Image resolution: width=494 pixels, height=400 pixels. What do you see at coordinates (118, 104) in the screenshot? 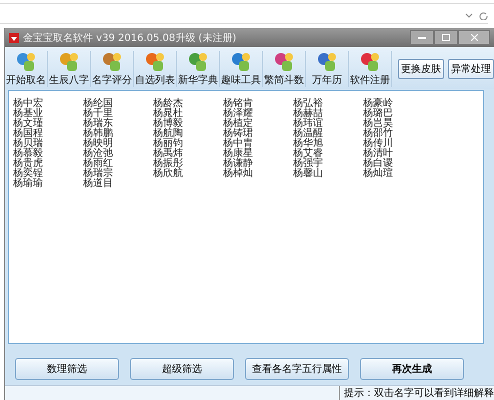
I see `name-item: 杨纶国` at bounding box center [118, 104].